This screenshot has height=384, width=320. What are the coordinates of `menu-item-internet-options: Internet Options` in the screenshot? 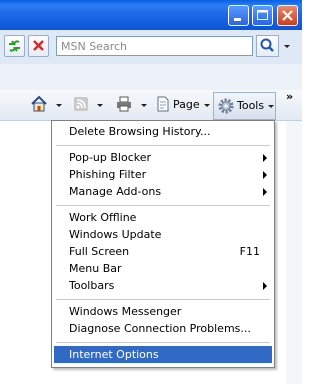 It's located at (163, 354).